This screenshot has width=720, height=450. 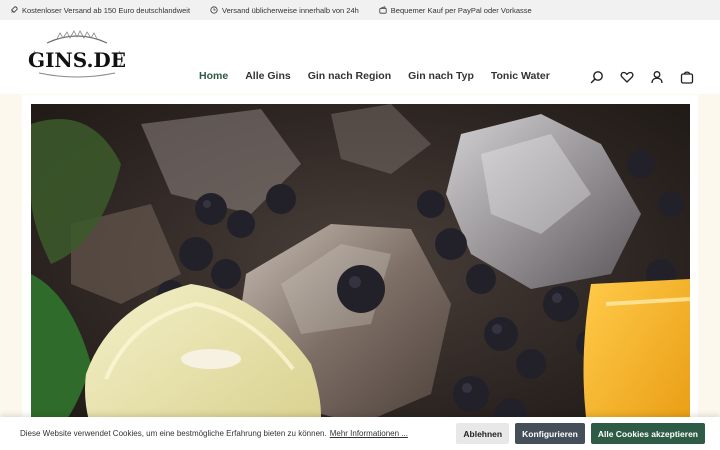 What do you see at coordinates (687, 77) in the screenshot?
I see `bag-icon` at bounding box center [687, 77].